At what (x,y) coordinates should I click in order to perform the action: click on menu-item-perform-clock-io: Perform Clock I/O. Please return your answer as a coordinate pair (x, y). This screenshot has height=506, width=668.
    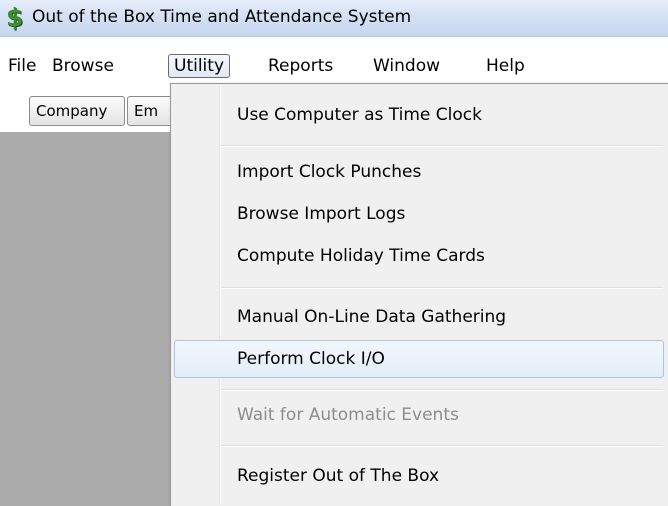
    Looking at the image, I should click on (419, 359).